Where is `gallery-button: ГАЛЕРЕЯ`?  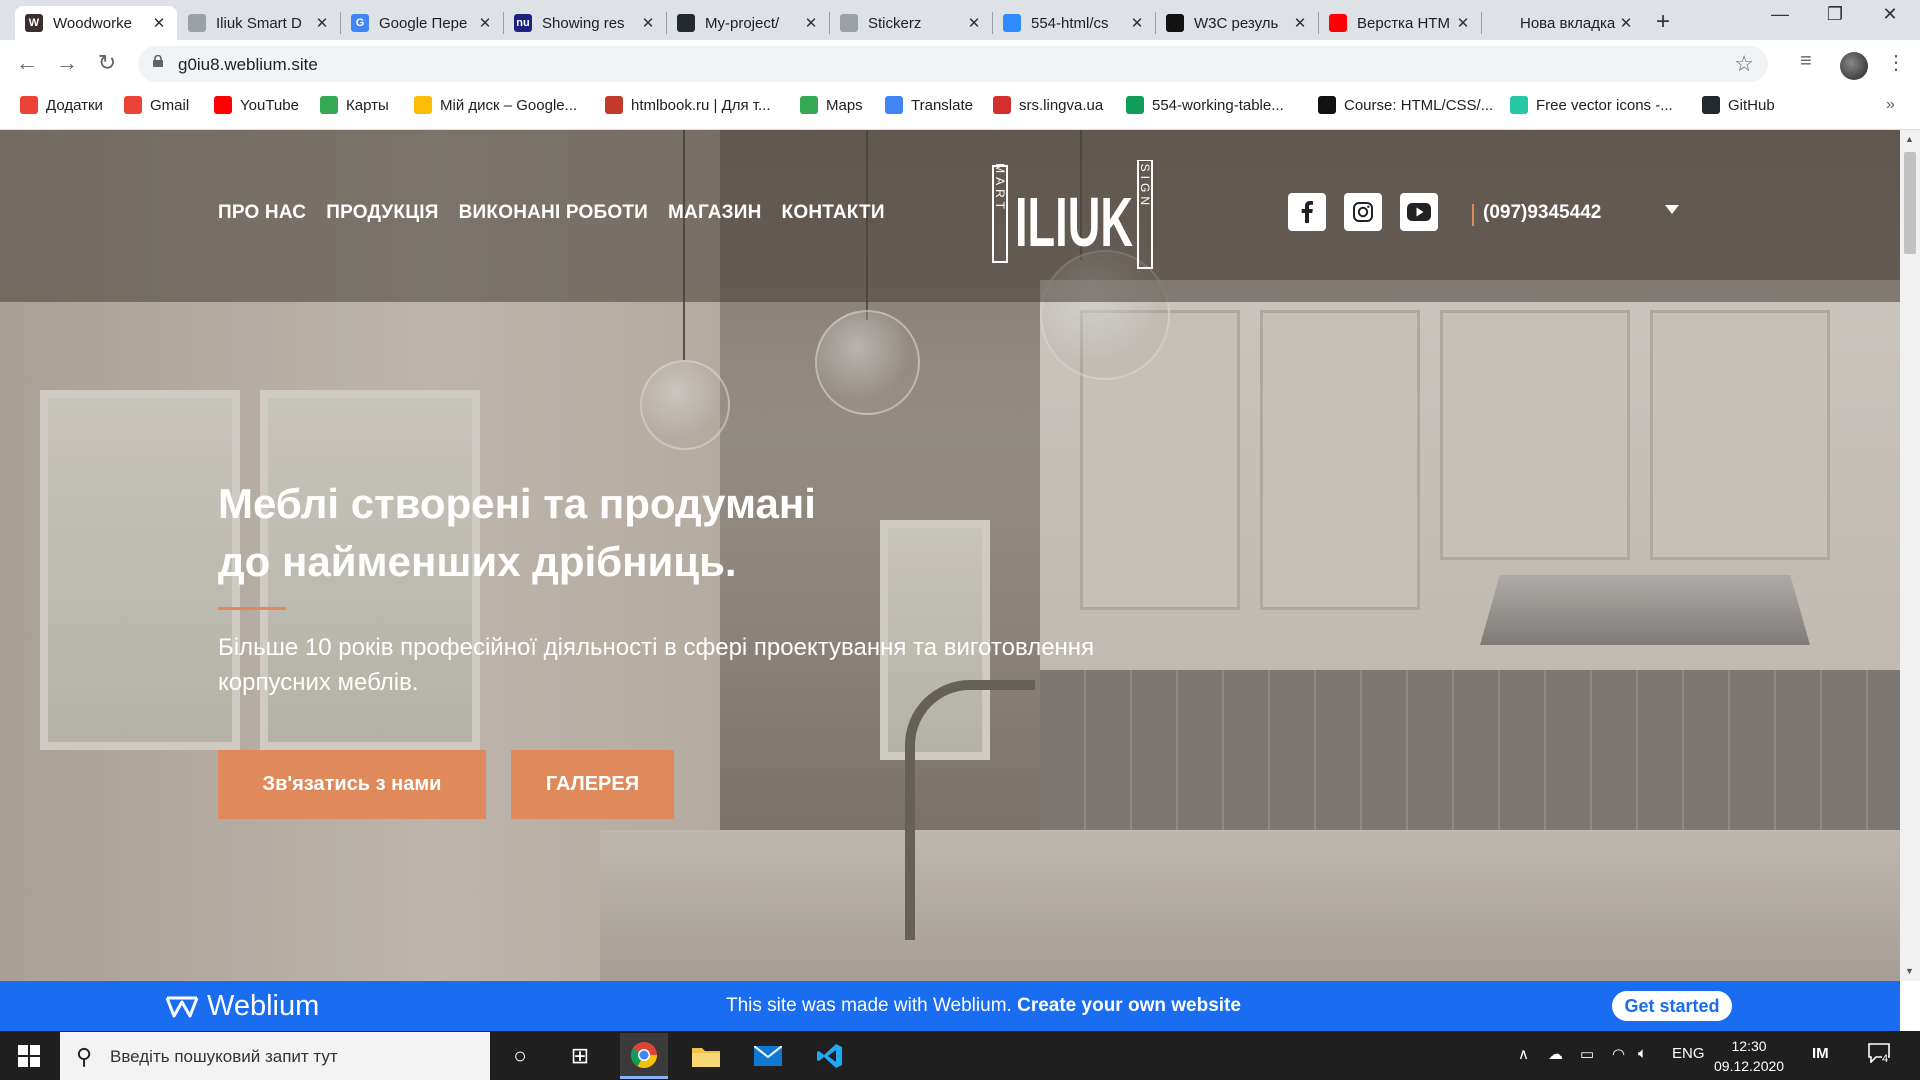 gallery-button: ГАЛЕРЕЯ is located at coordinates (592, 784).